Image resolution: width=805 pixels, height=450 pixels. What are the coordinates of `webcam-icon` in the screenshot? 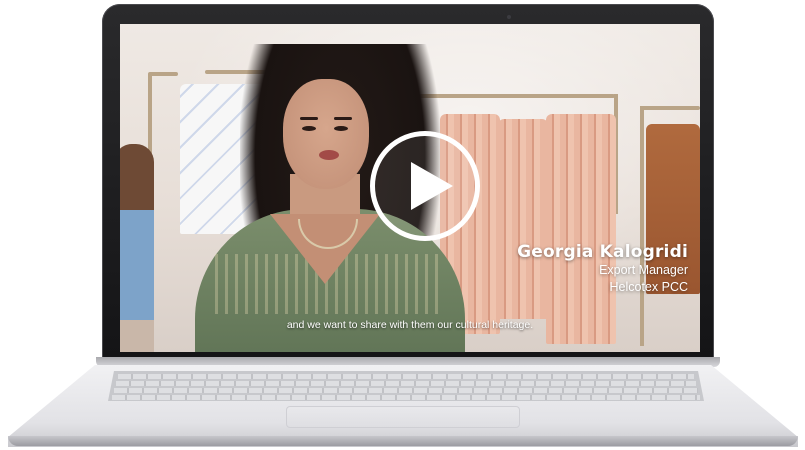 It's located at (509, 17).